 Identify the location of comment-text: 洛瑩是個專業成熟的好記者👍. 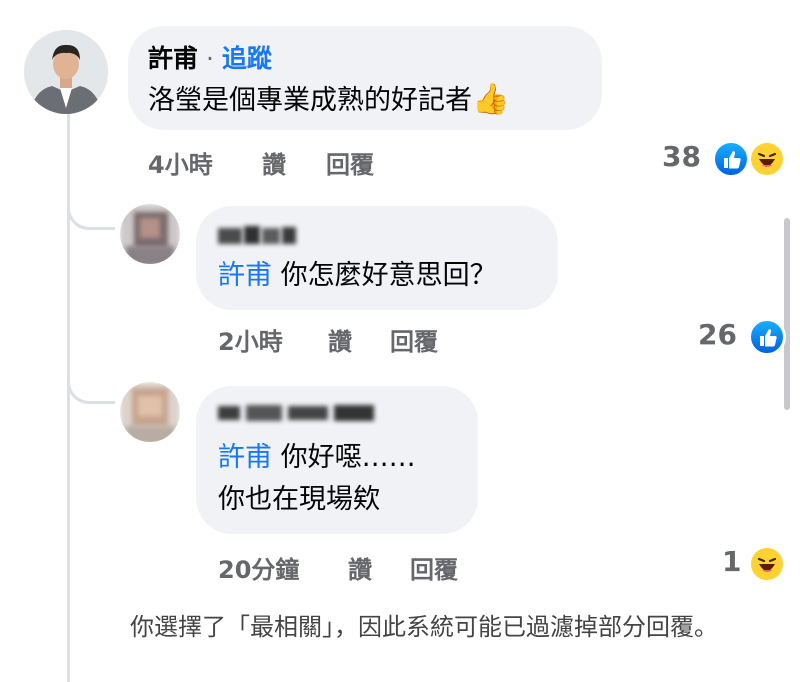
(328, 100).